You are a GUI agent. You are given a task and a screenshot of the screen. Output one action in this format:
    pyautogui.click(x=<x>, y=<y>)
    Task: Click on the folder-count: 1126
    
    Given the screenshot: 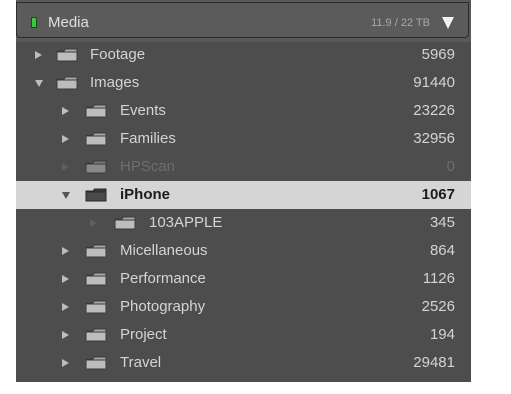 What is the action you would take?
    pyautogui.click(x=438, y=278)
    